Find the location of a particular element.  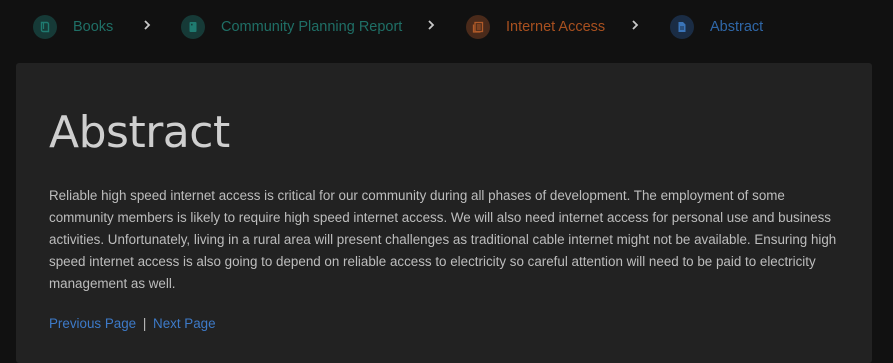

book-badge is located at coordinates (45, 27).